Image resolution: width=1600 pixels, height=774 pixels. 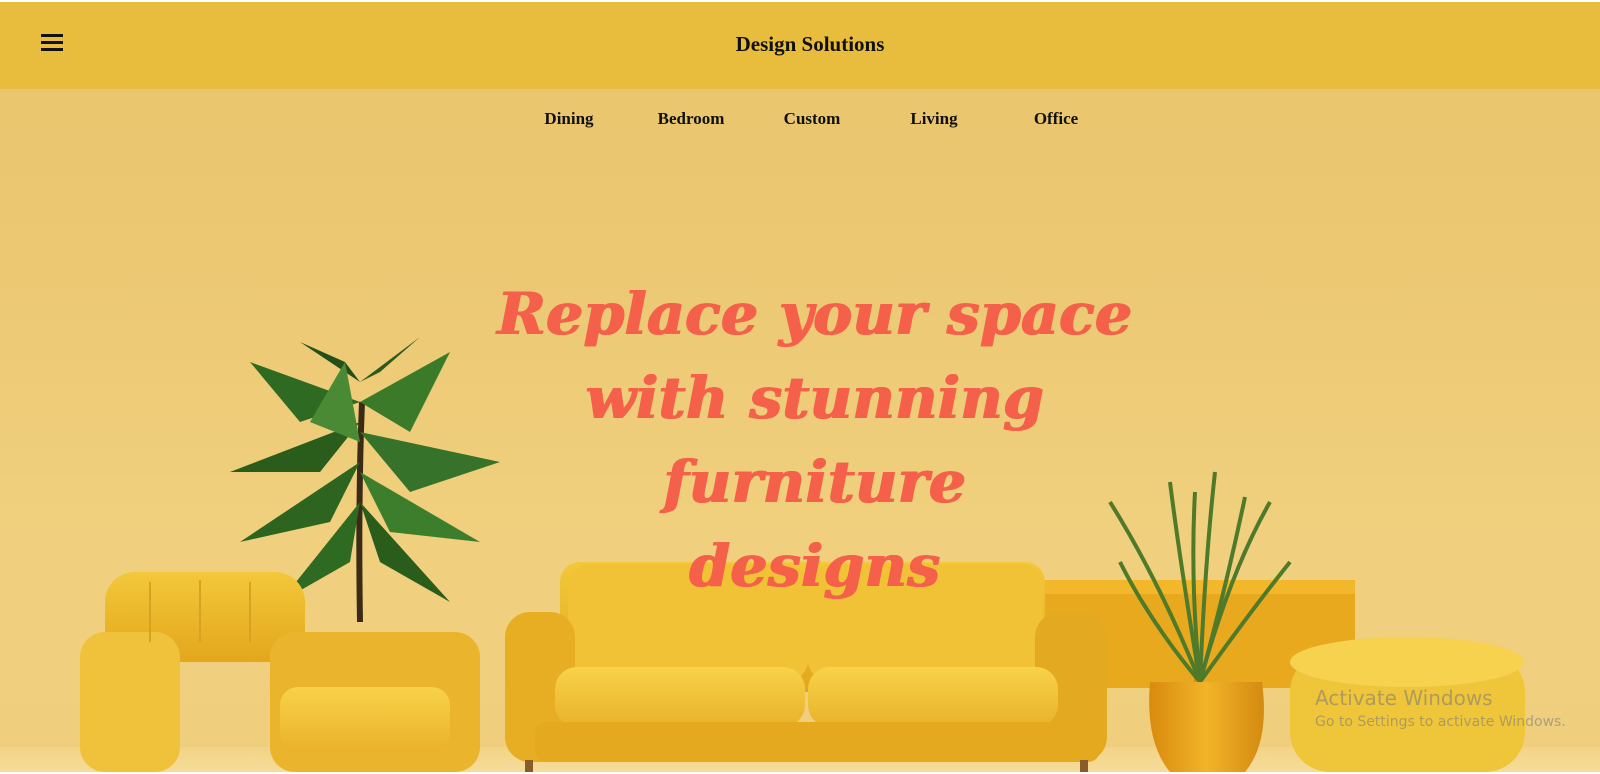 What do you see at coordinates (815, 566) in the screenshot?
I see `hero-line-3: designs` at bounding box center [815, 566].